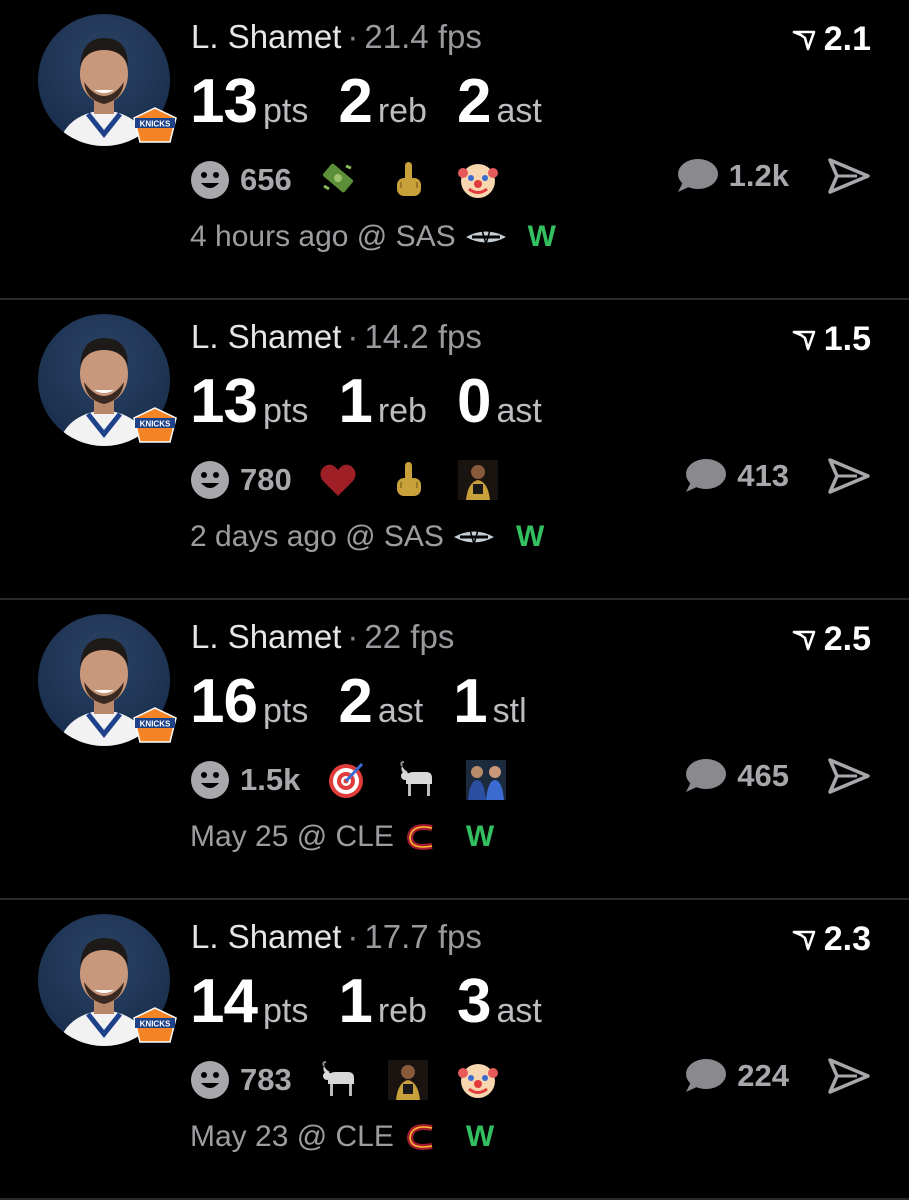 The height and width of the screenshot is (1200, 909). What do you see at coordinates (773, 176) in the screenshot?
I see `comments-area: 1.2k` at bounding box center [773, 176].